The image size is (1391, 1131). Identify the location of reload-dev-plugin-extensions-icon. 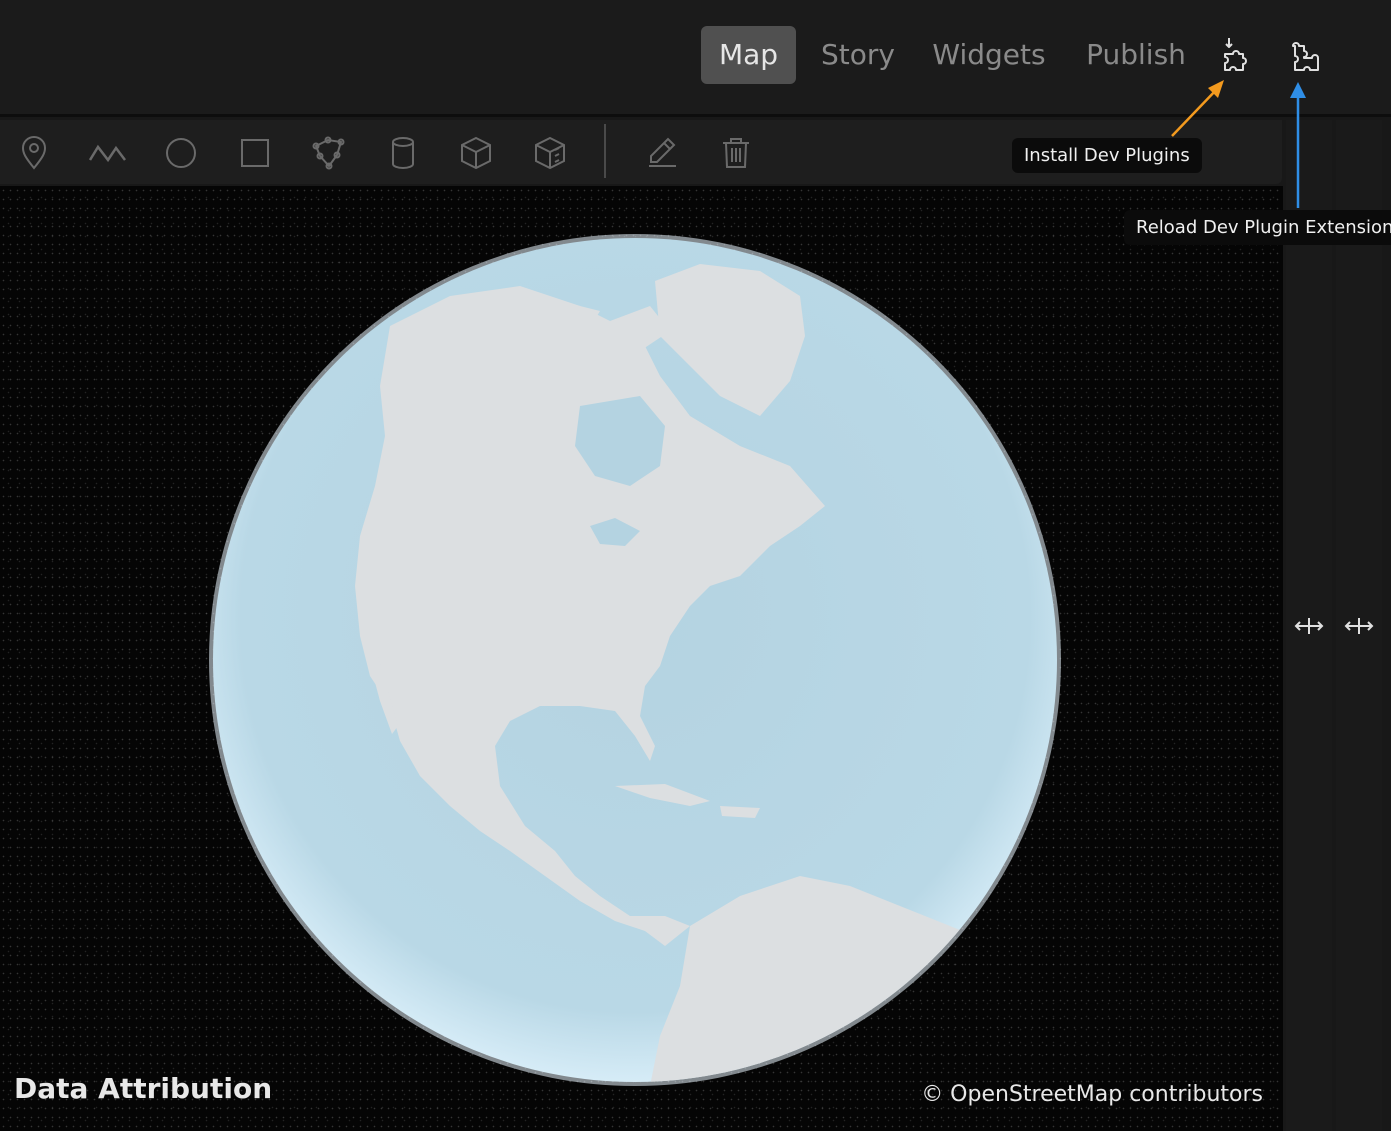
(1304, 56).